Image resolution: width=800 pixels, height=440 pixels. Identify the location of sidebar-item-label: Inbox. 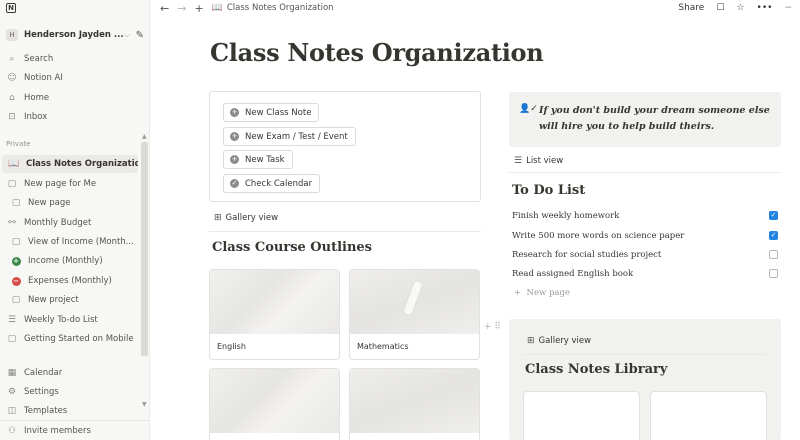
(36, 117).